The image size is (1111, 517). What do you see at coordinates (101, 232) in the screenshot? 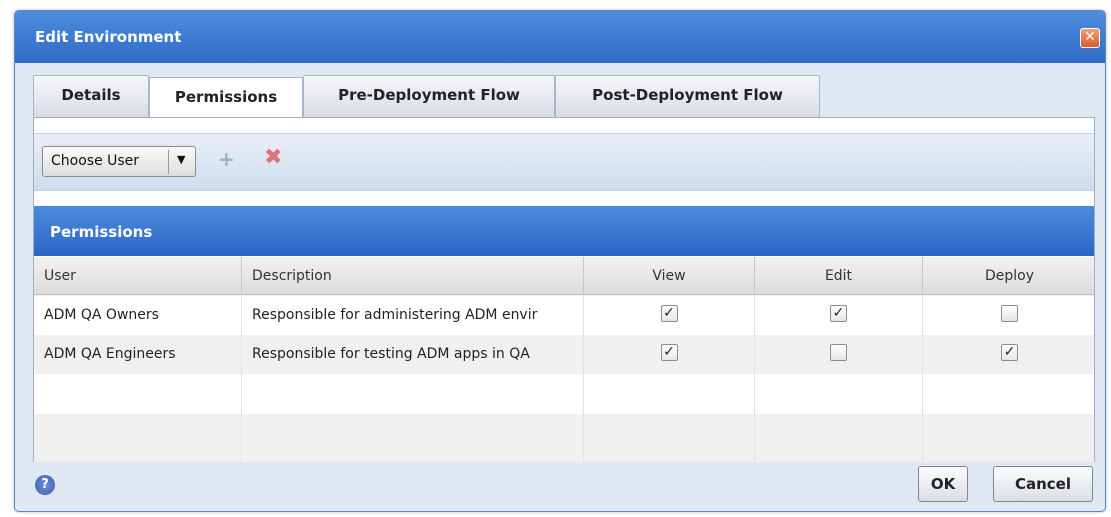
I see `section-title: Permissions` at bounding box center [101, 232].